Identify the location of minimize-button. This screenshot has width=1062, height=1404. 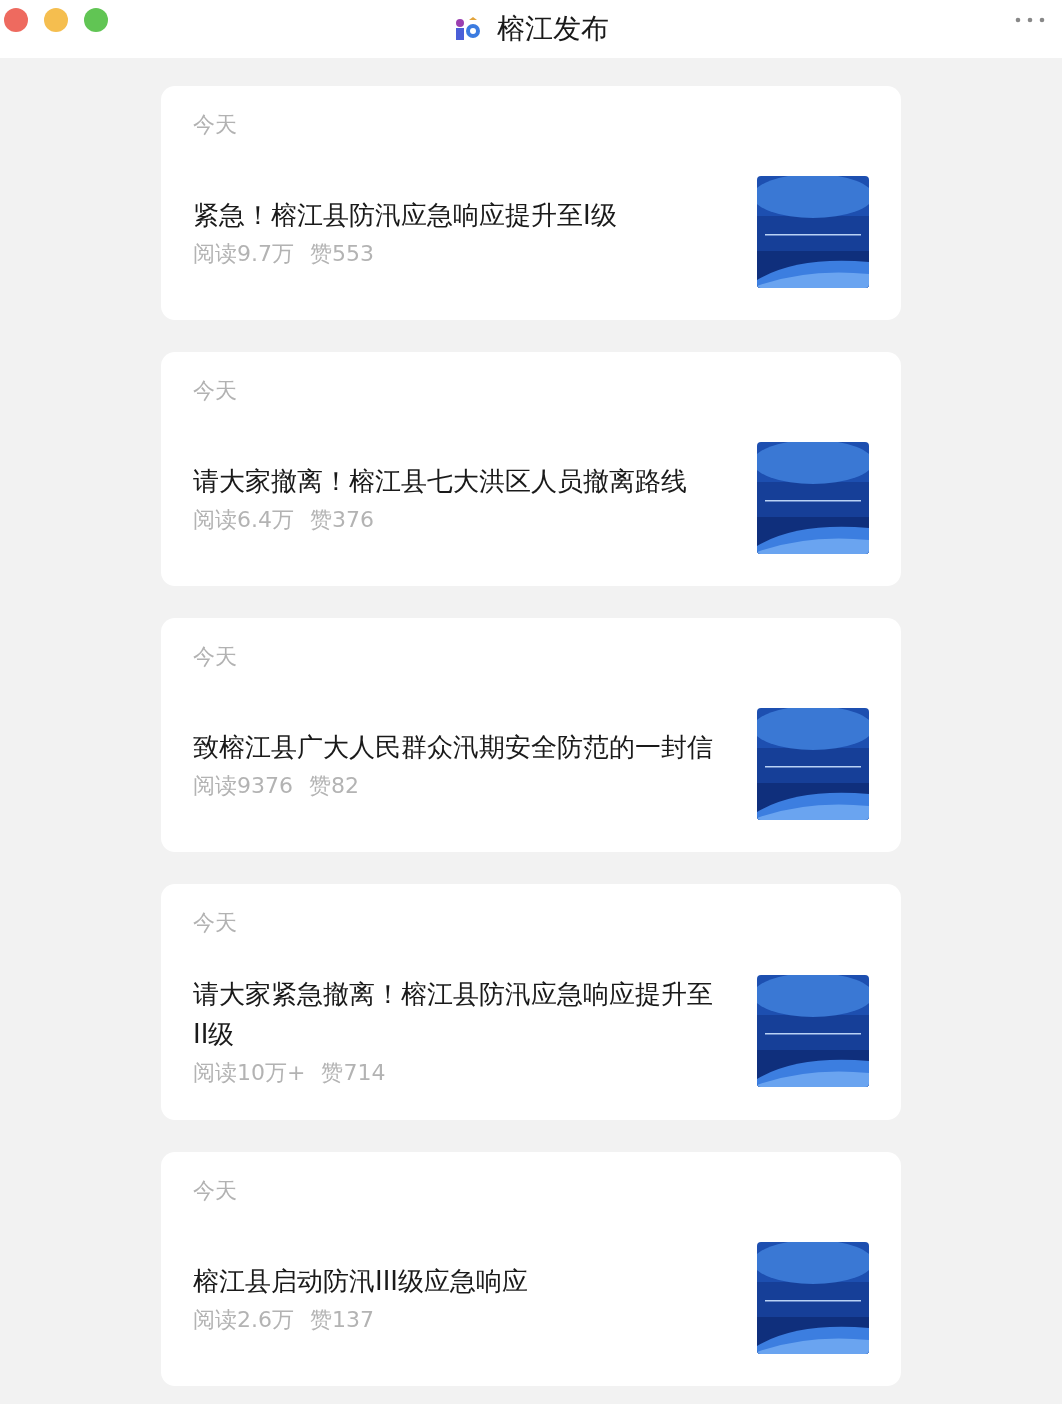
(56, 20).